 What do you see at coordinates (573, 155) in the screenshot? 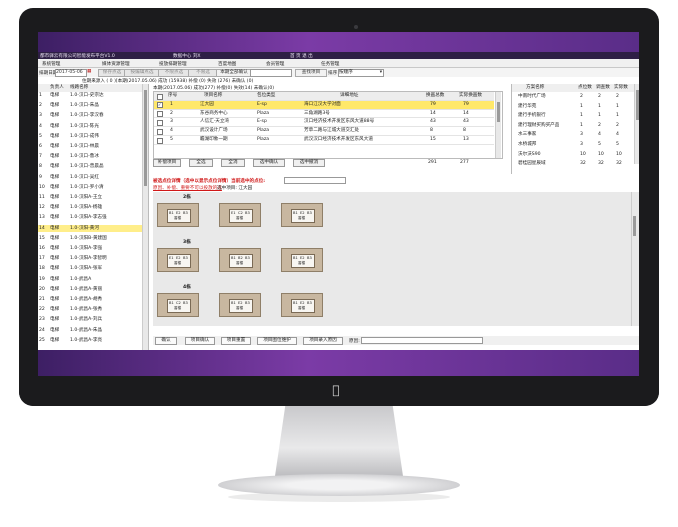
I see `plan-row: 沃尔沃S90 10 10 10` at bounding box center [573, 155].